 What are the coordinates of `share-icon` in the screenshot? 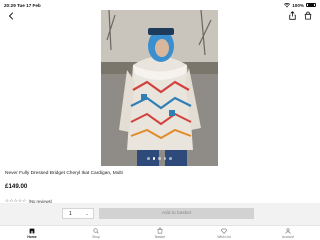 It's located at (292, 15).